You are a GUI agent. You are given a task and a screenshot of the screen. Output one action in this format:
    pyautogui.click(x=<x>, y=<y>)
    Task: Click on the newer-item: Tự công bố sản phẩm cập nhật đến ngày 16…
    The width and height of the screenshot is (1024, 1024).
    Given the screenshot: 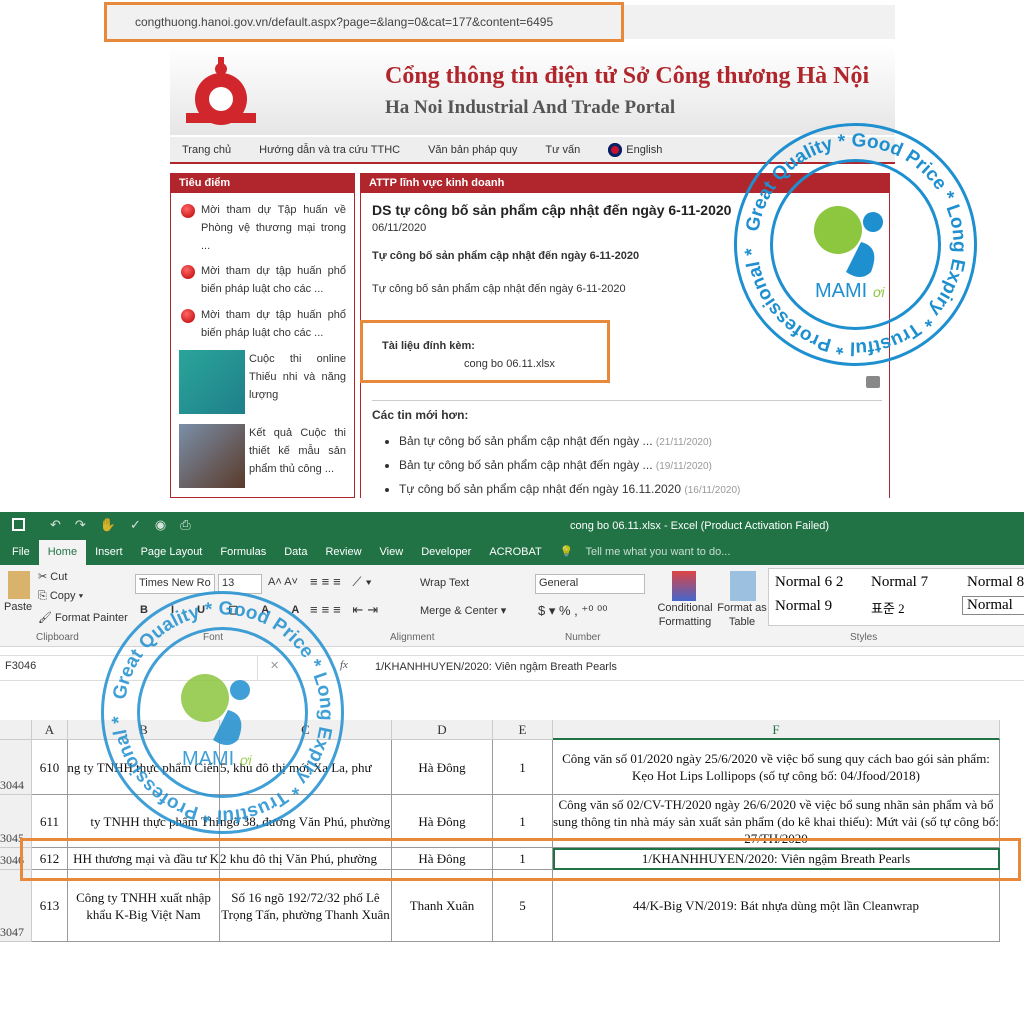 What is the action you would take?
    pyautogui.click(x=569, y=490)
    